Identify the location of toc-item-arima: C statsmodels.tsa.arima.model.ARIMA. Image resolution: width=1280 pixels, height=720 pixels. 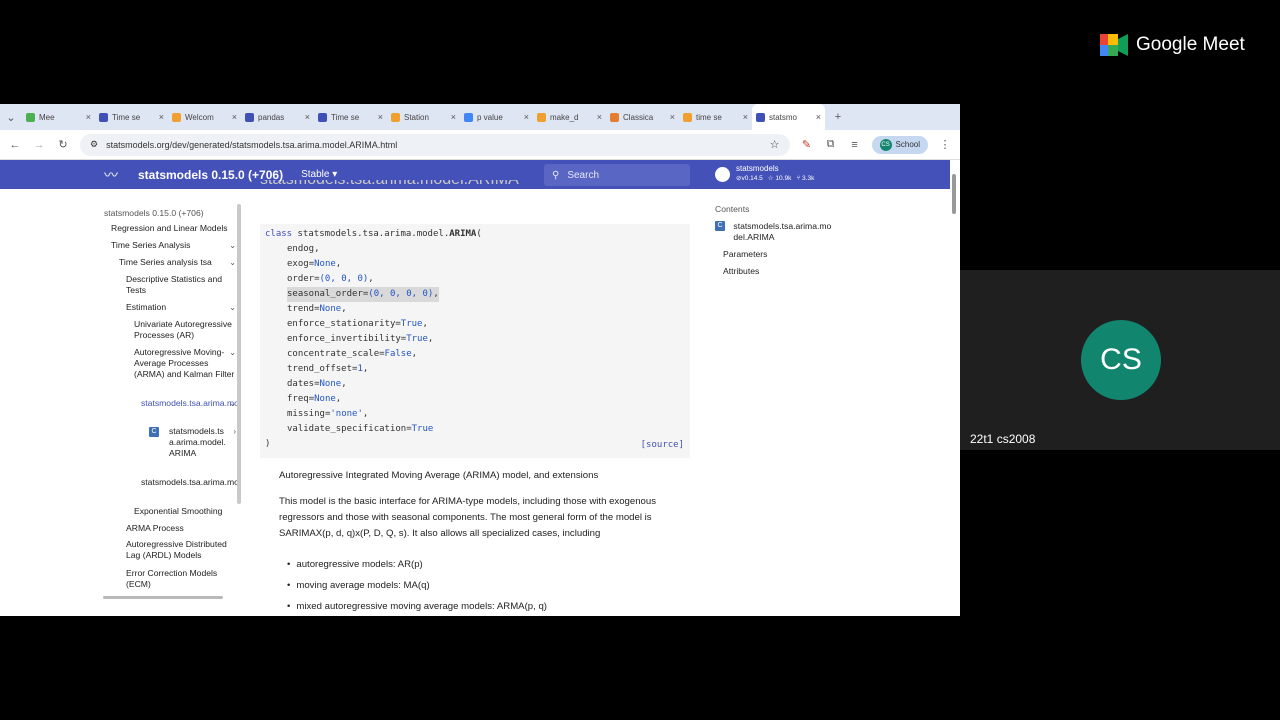
(775, 232).